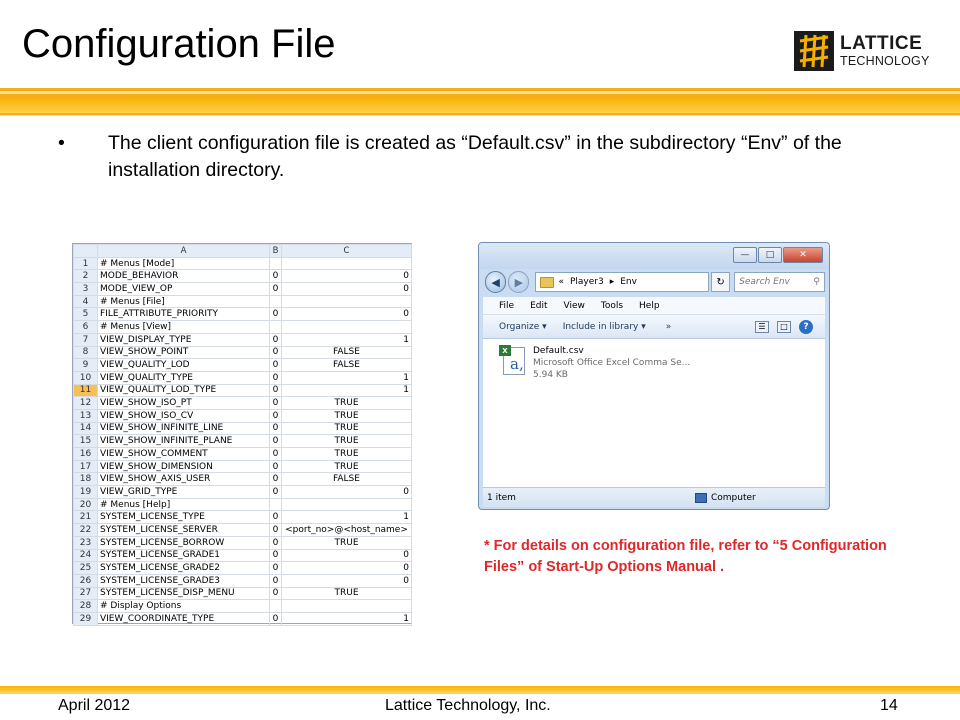  What do you see at coordinates (183, 276) in the screenshot?
I see `cell-a: MODE_BEHAVIOR` at bounding box center [183, 276].